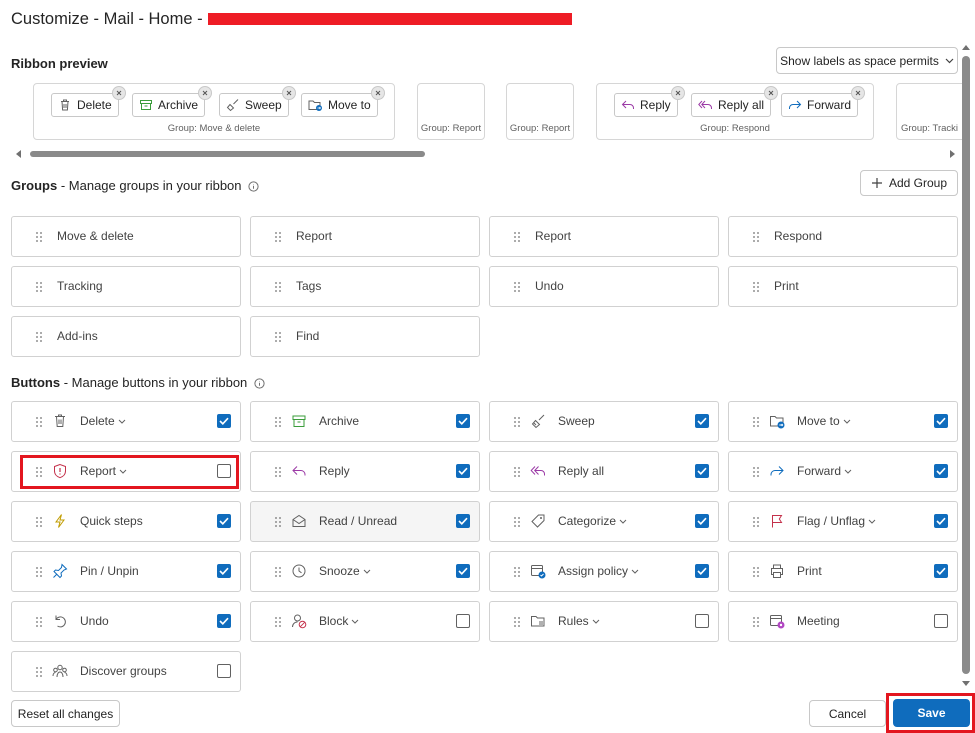 This screenshot has height=733, width=975. I want to click on scroll-up-arrow, so click(966, 47).